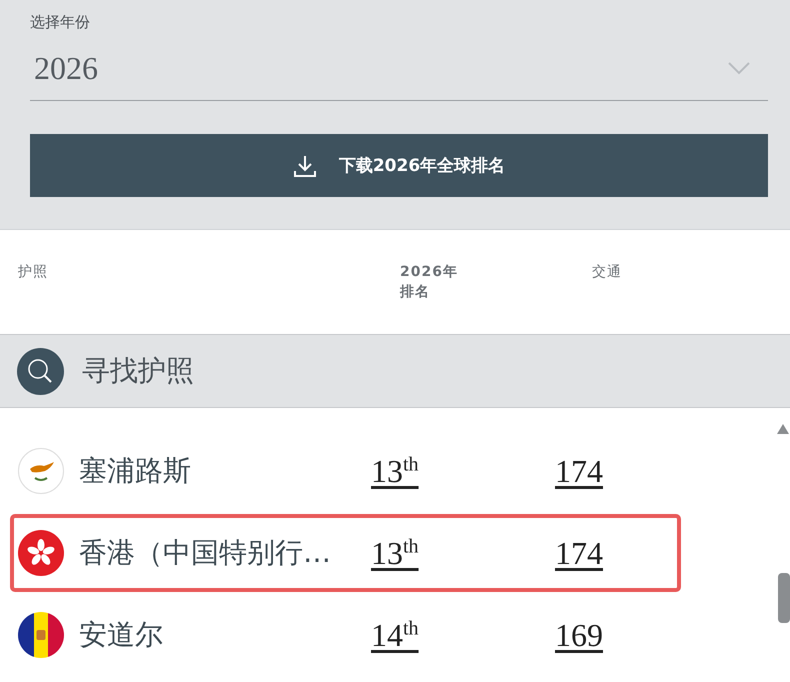  Describe the element at coordinates (579, 635) in the screenshot. I see `count-link: 169` at that location.